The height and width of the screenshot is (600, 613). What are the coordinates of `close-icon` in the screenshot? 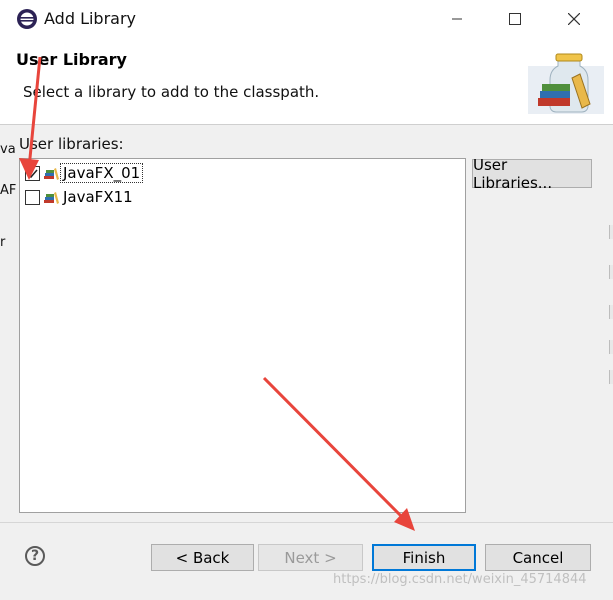 It's located at (574, 19).